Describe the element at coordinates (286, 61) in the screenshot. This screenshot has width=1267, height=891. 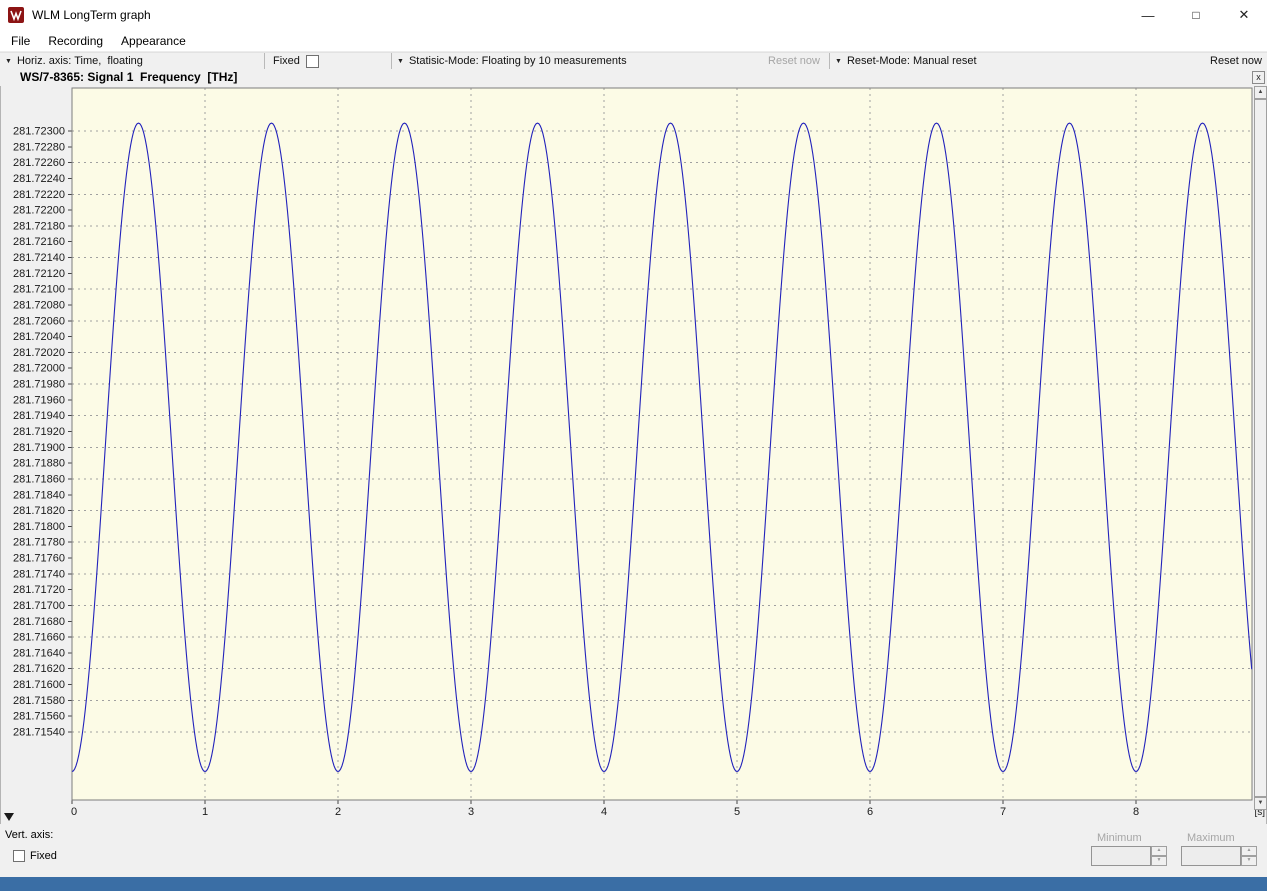
I see `horiz-fixed-label: Fixed` at that location.